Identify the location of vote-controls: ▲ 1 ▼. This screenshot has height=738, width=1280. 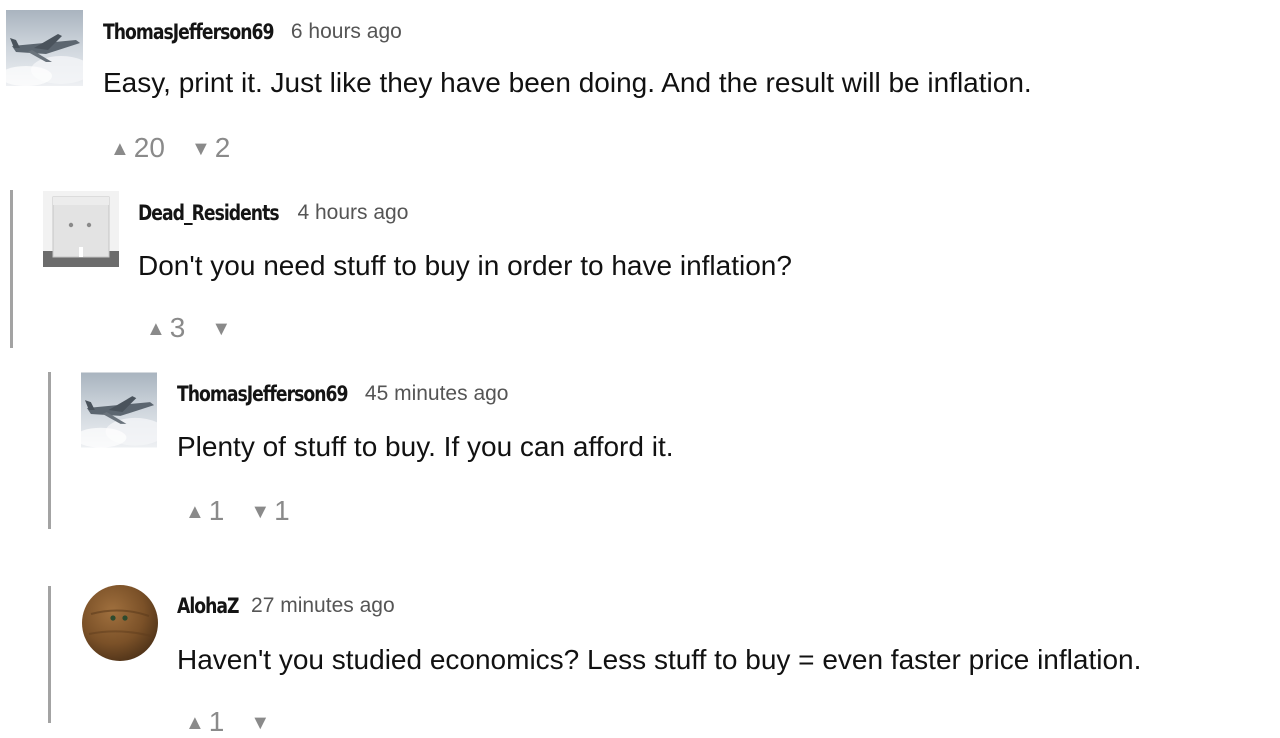
(242, 722).